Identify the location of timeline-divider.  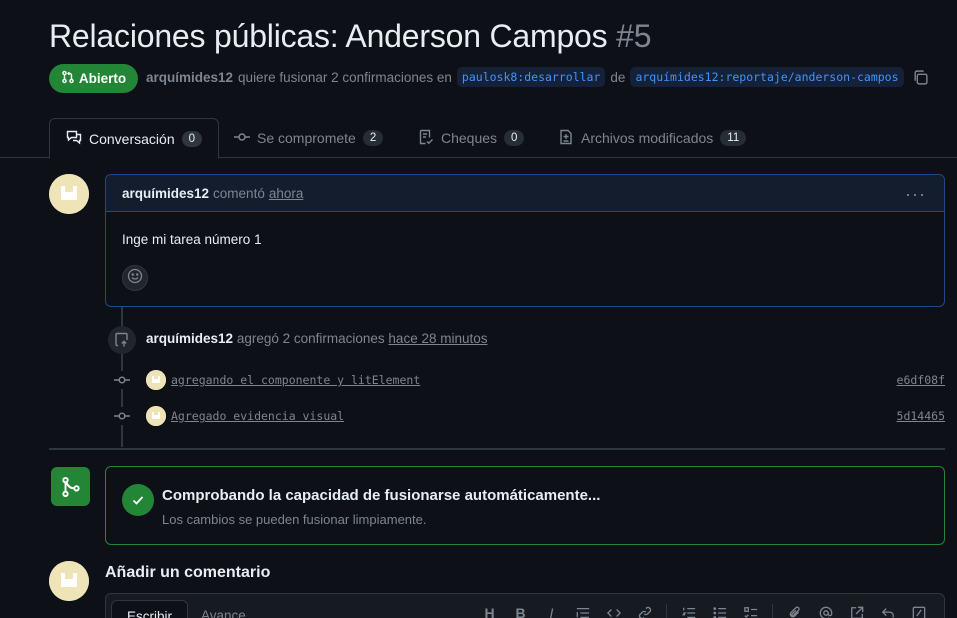
(497, 449).